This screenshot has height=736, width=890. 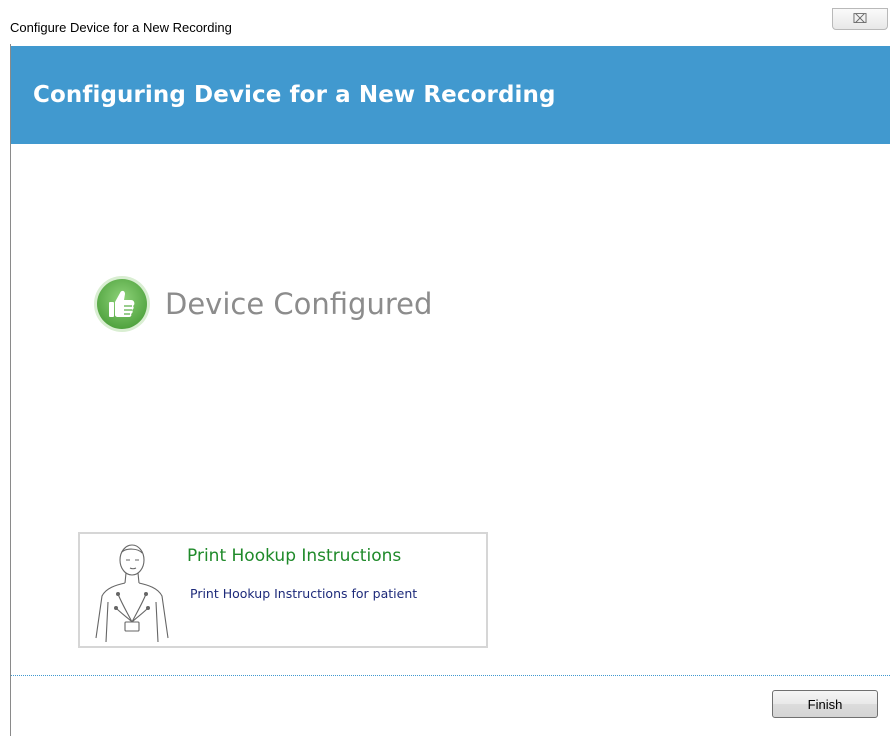 I want to click on status-text: Device Configured, so click(x=299, y=304).